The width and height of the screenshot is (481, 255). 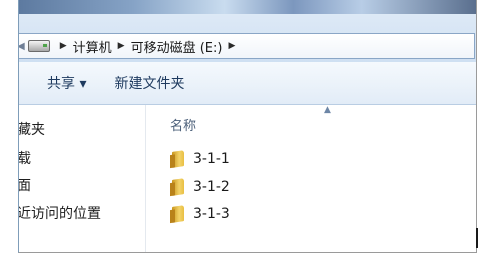 I want to click on file-name: 3-1-2, so click(x=211, y=187).